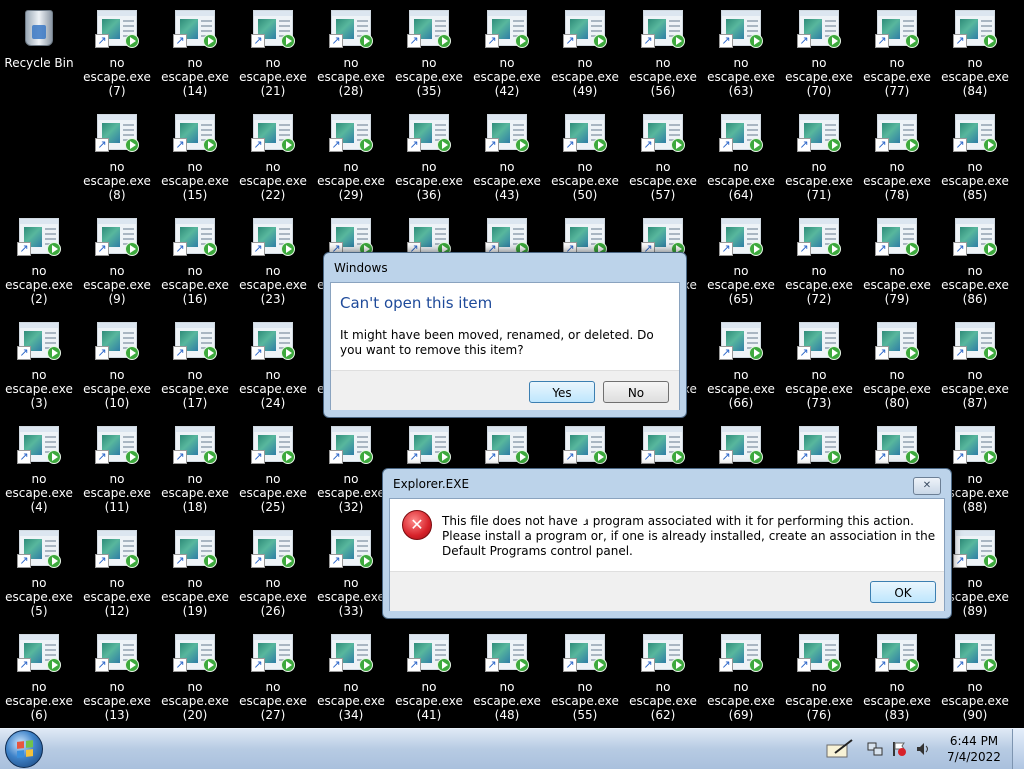 The height and width of the screenshot is (769, 1024). Describe the element at coordinates (819, 673) in the screenshot. I see `exe-shortcut-icon: ↗ no escape.exe (76)` at that location.